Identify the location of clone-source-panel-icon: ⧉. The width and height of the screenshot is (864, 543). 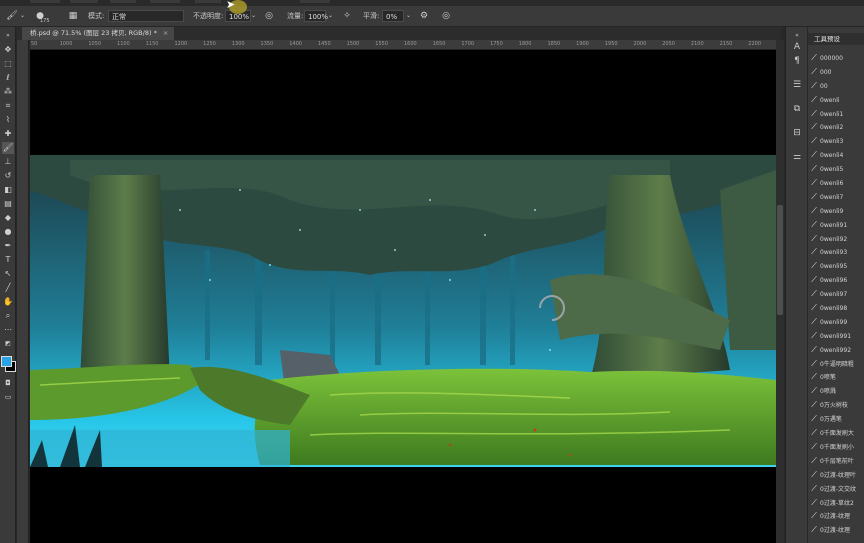
(797, 109).